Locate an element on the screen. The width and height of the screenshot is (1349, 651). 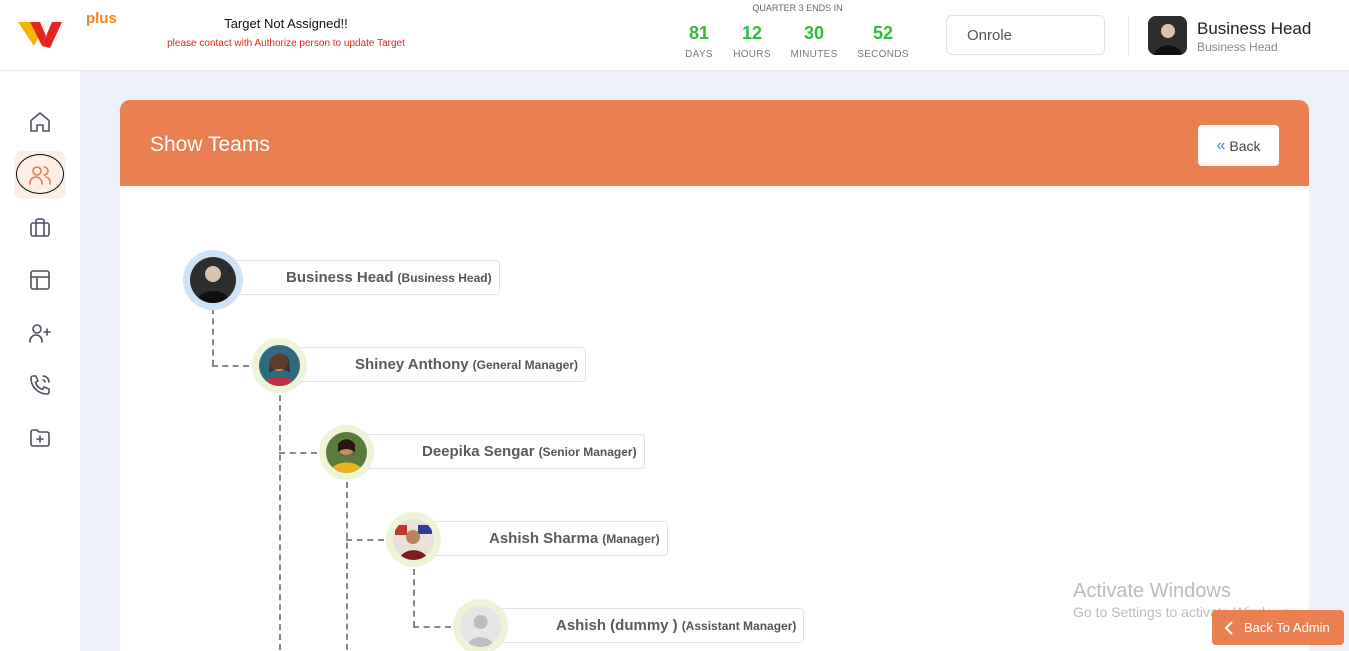
sidebar-item-add-user is located at coordinates (40, 333).